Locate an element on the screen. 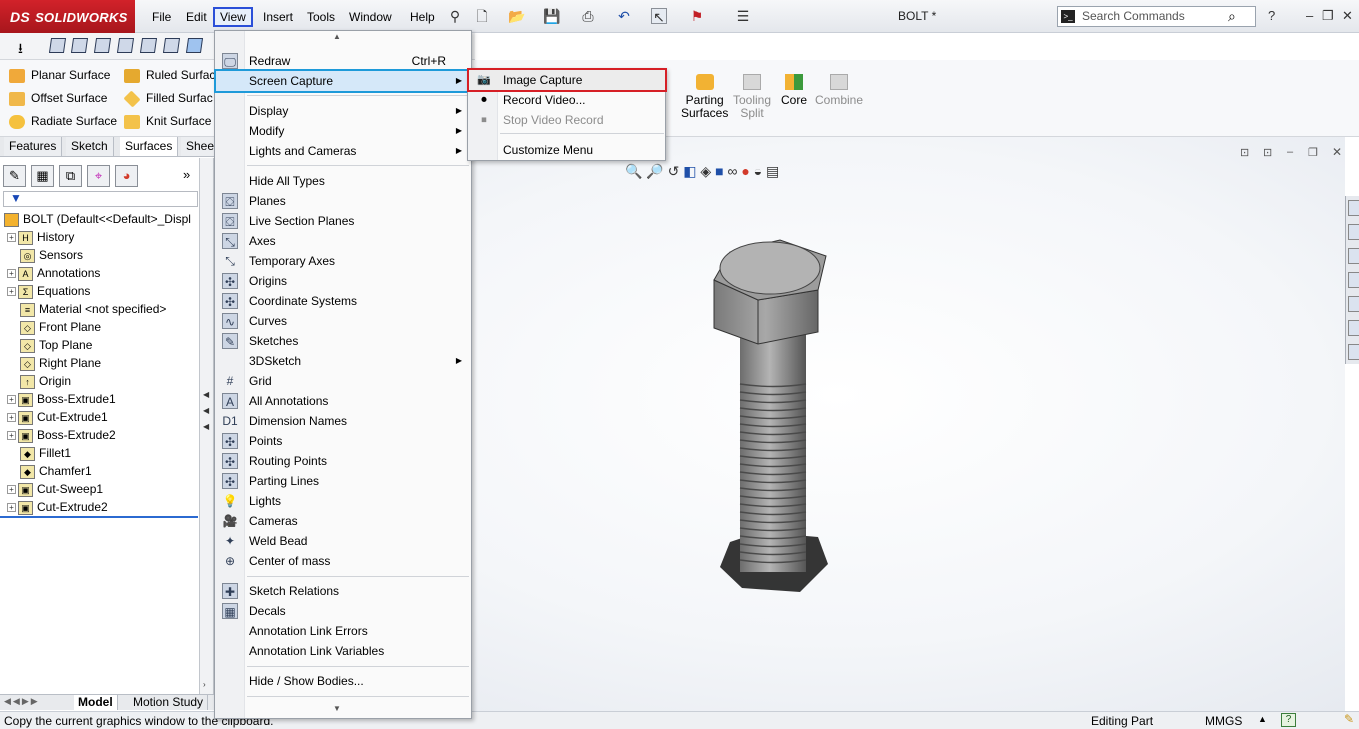 Image resolution: width=1359 pixels, height=729 pixels. tab-surfaces: Surfaces is located at coordinates (149, 146).